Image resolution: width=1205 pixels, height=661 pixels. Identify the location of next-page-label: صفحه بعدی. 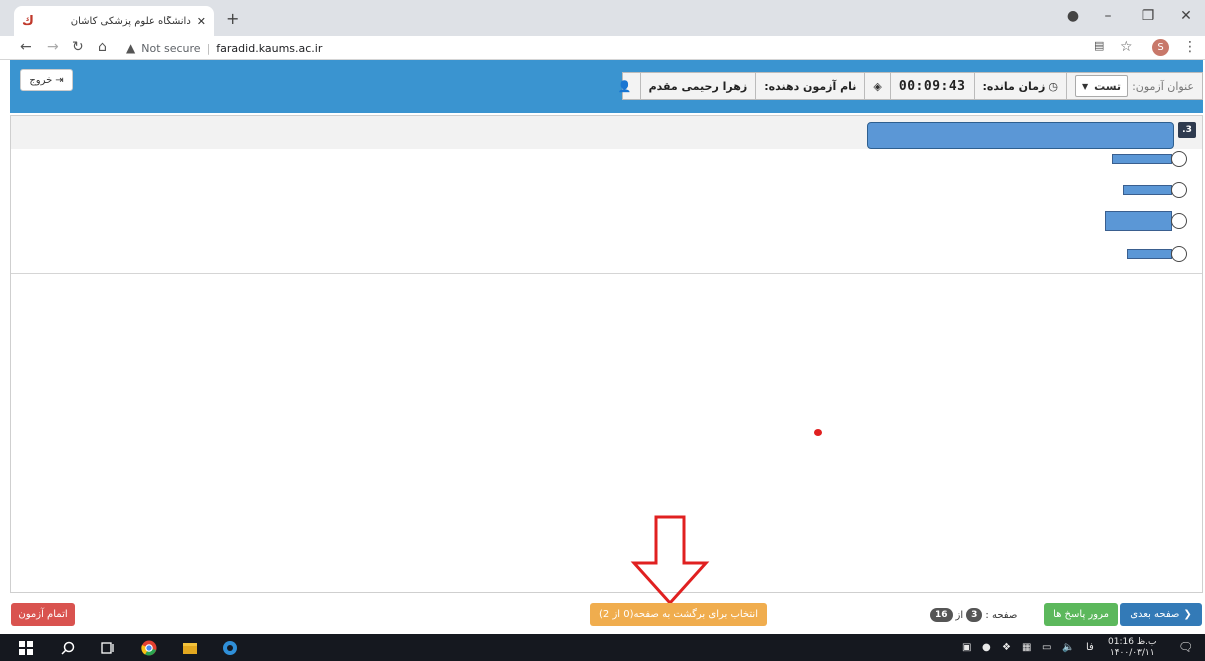
(1155, 614).